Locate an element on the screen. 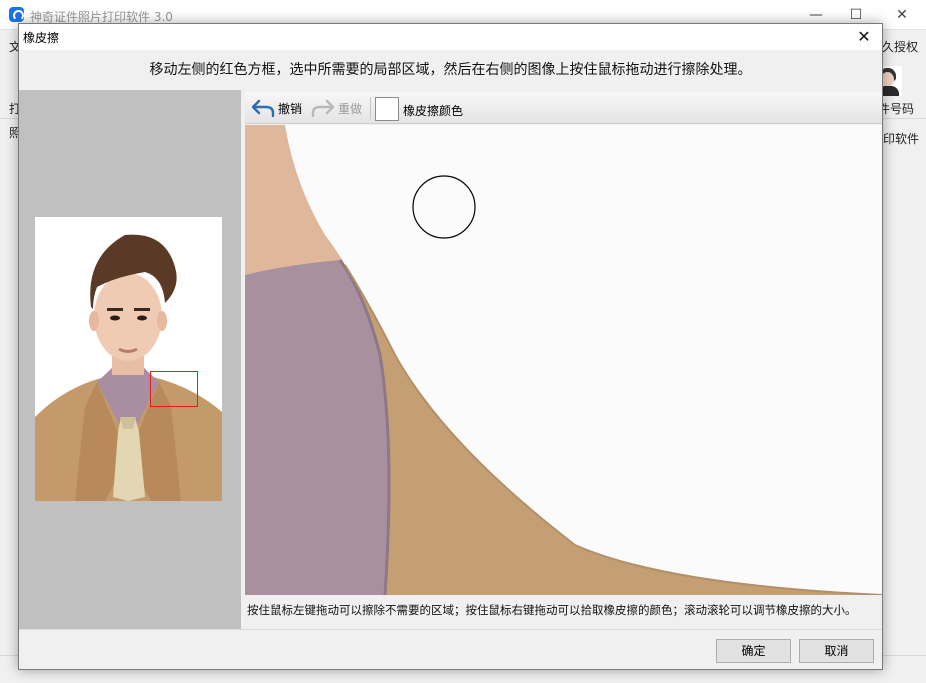 The image size is (926, 683). eraser-toolbar: 撤销 重做 橡皮擦颜色 is located at coordinates (563, 108).